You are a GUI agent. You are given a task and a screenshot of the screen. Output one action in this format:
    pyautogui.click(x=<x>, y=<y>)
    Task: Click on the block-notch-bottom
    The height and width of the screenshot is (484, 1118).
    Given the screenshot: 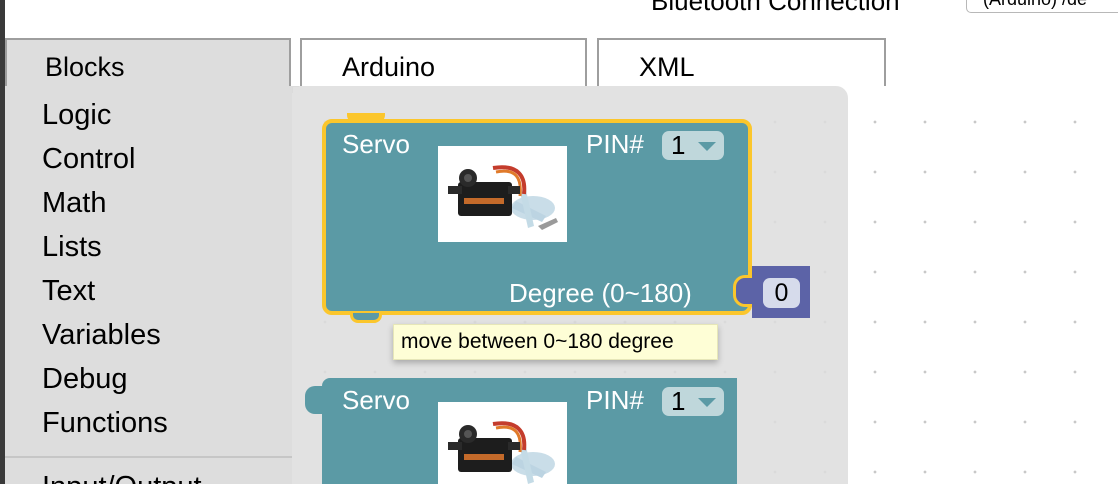 What is the action you would take?
    pyautogui.click(x=366, y=318)
    